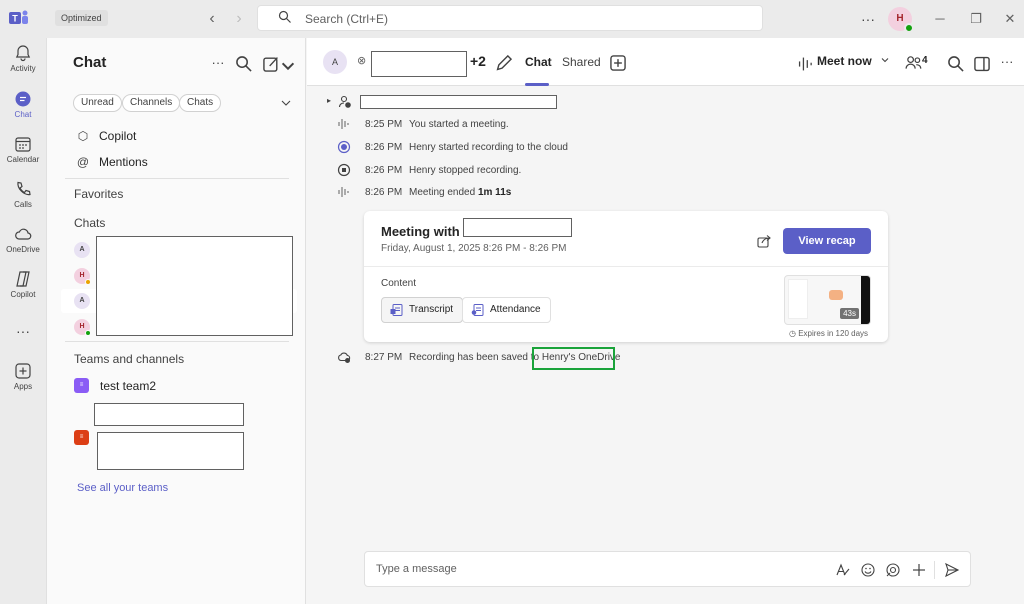 The width and height of the screenshot is (1024, 604). What do you see at coordinates (976, 19) in the screenshot?
I see `restore-icon: ❐` at bounding box center [976, 19].